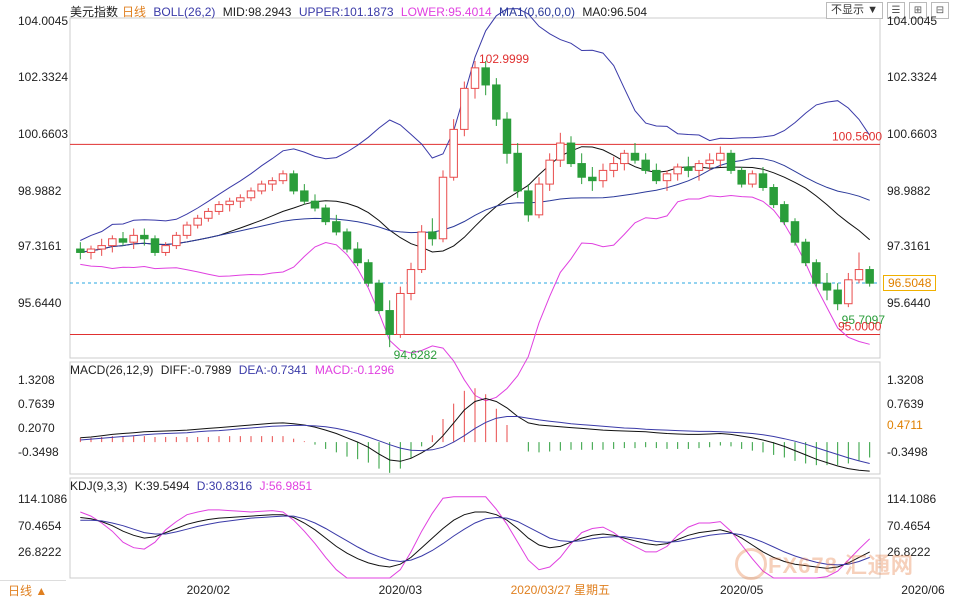  What do you see at coordinates (615, 12) in the screenshot?
I see `ma-value: MA0:96.504` at bounding box center [615, 12].